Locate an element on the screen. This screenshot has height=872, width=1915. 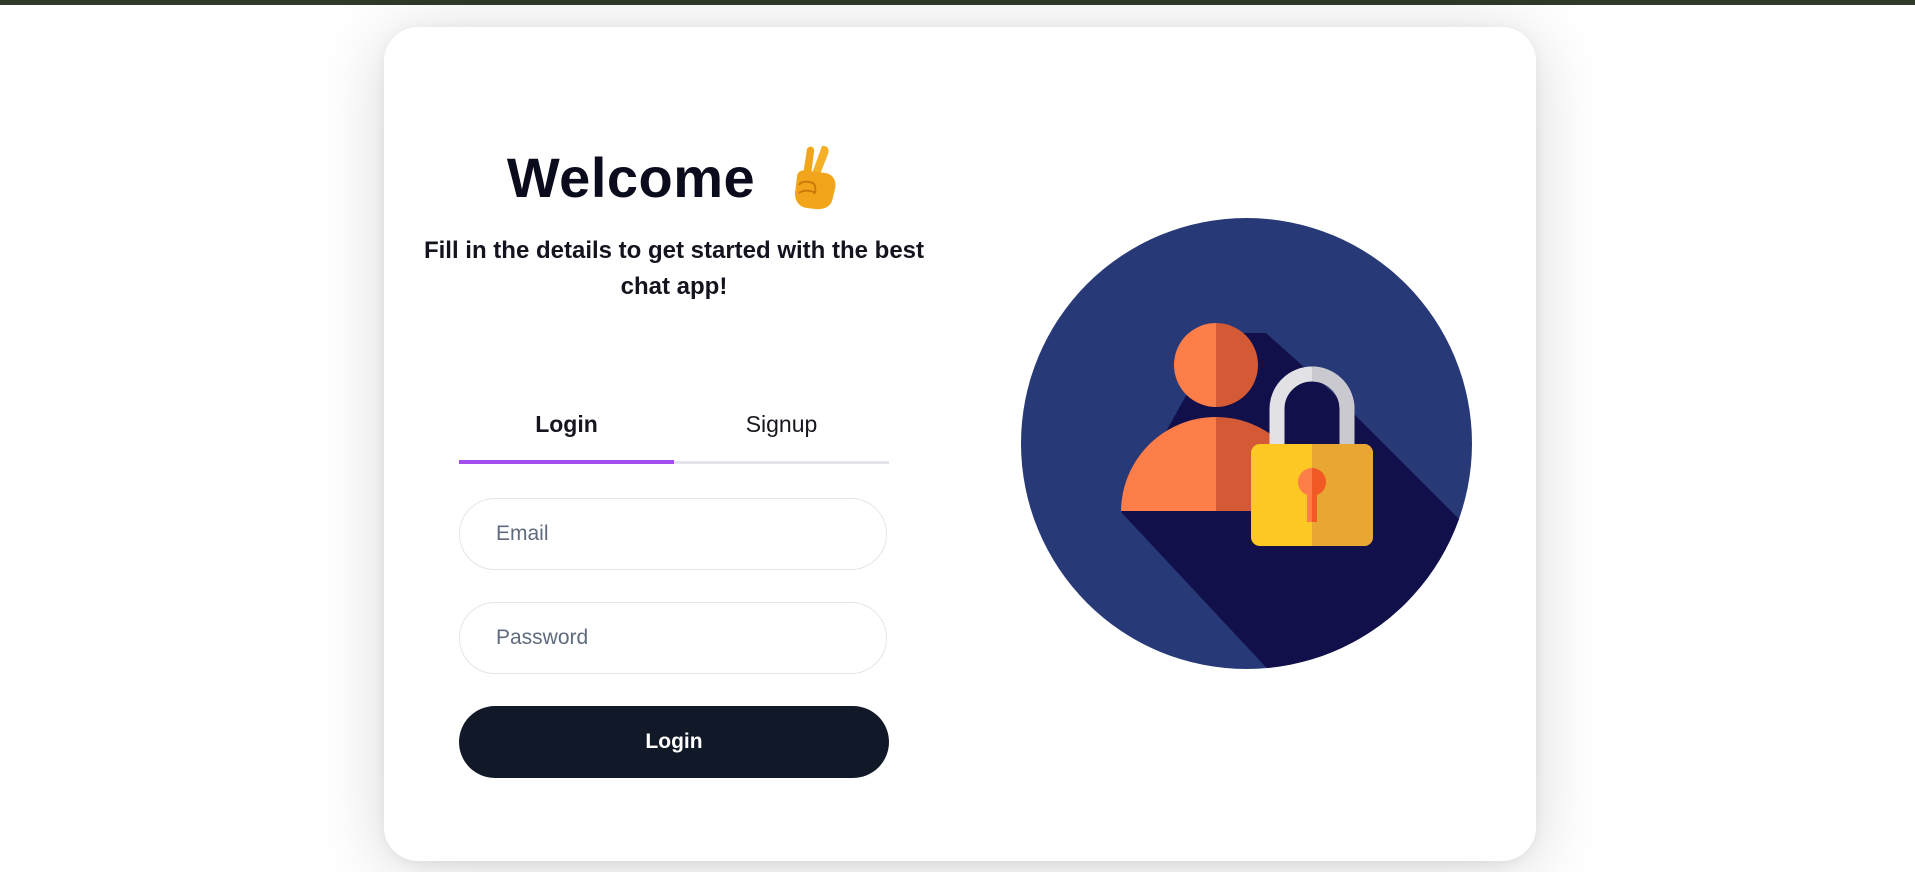
auth-tabs: Login Signup is located at coordinates (674, 426).